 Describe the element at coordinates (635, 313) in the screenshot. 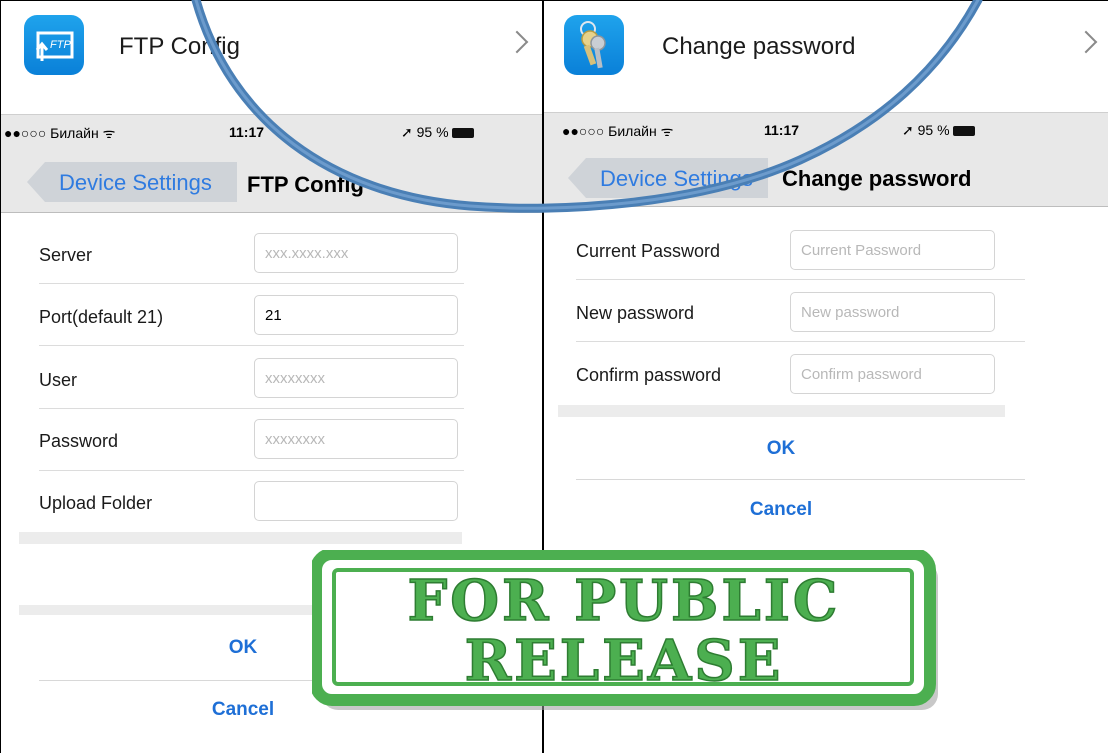

I see `new-password-label: New password` at that location.